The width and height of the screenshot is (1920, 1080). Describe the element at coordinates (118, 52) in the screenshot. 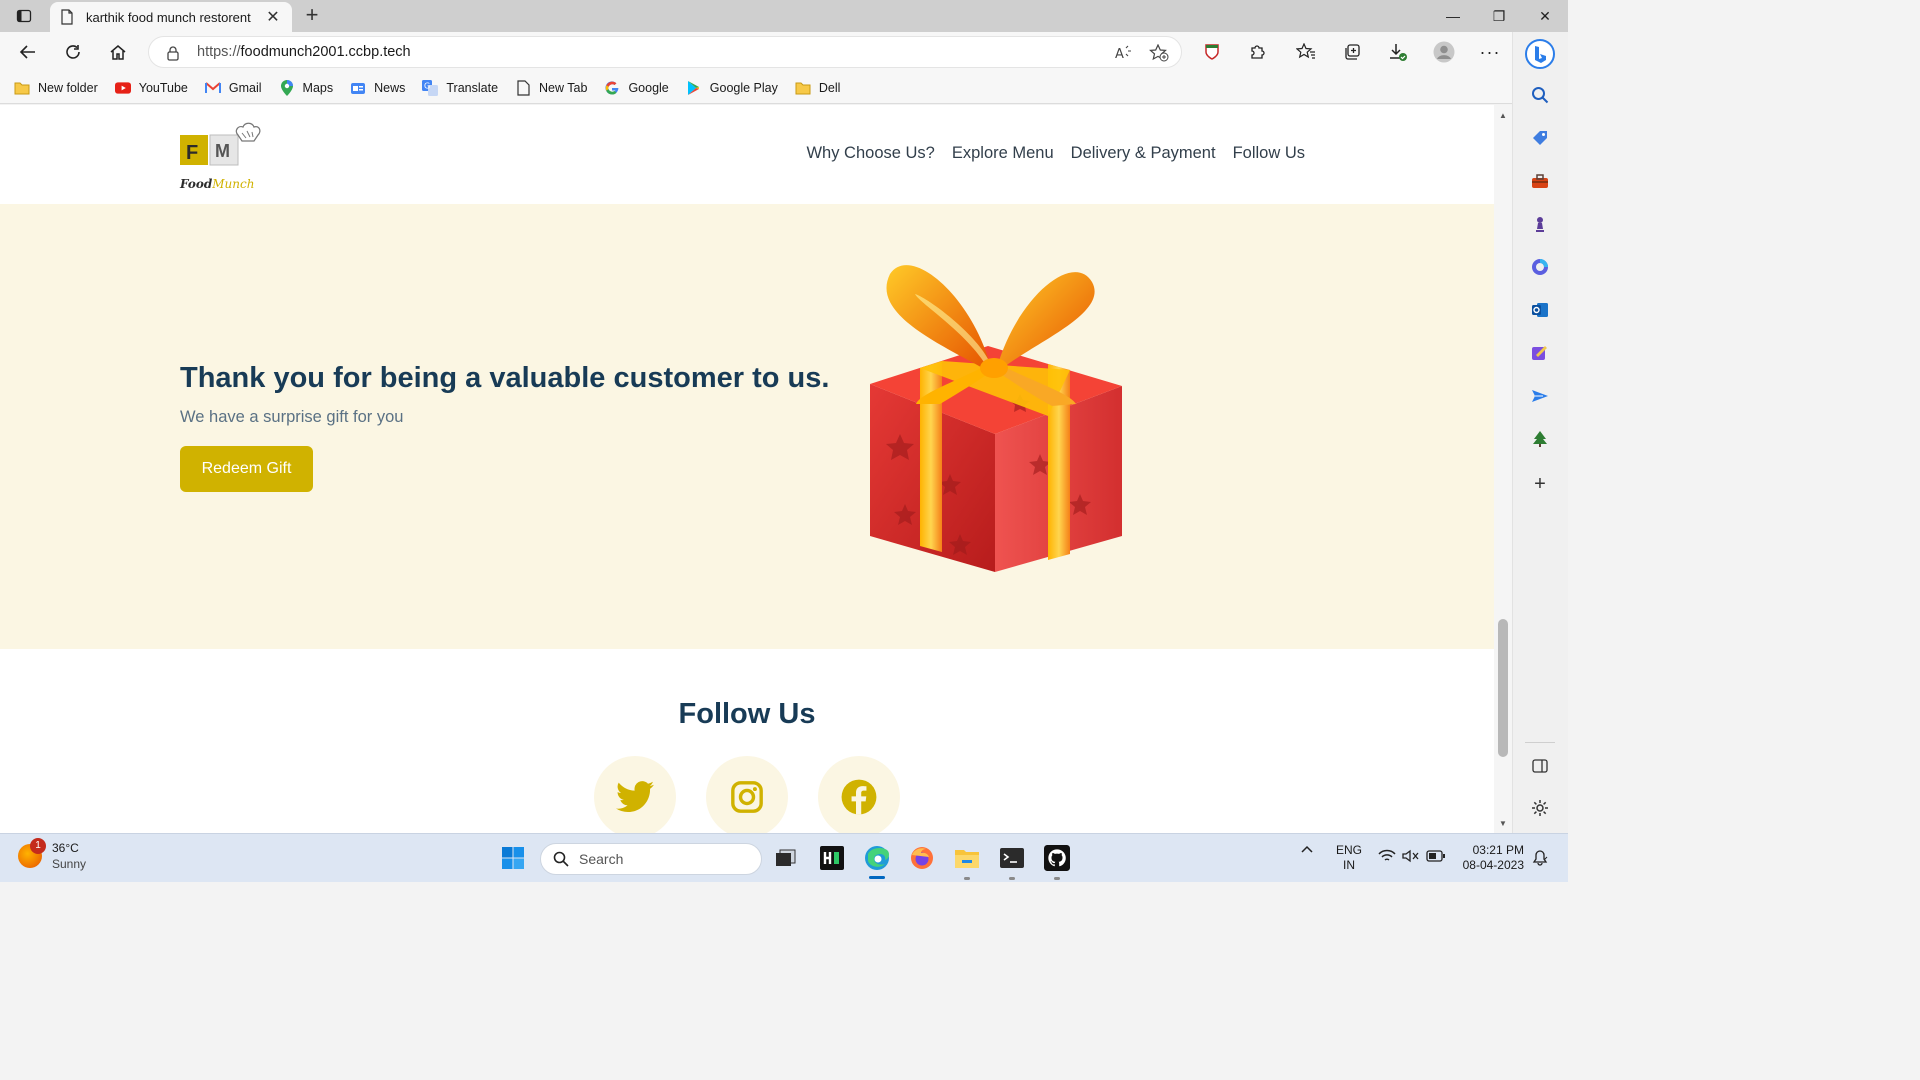

I see `home-button` at that location.